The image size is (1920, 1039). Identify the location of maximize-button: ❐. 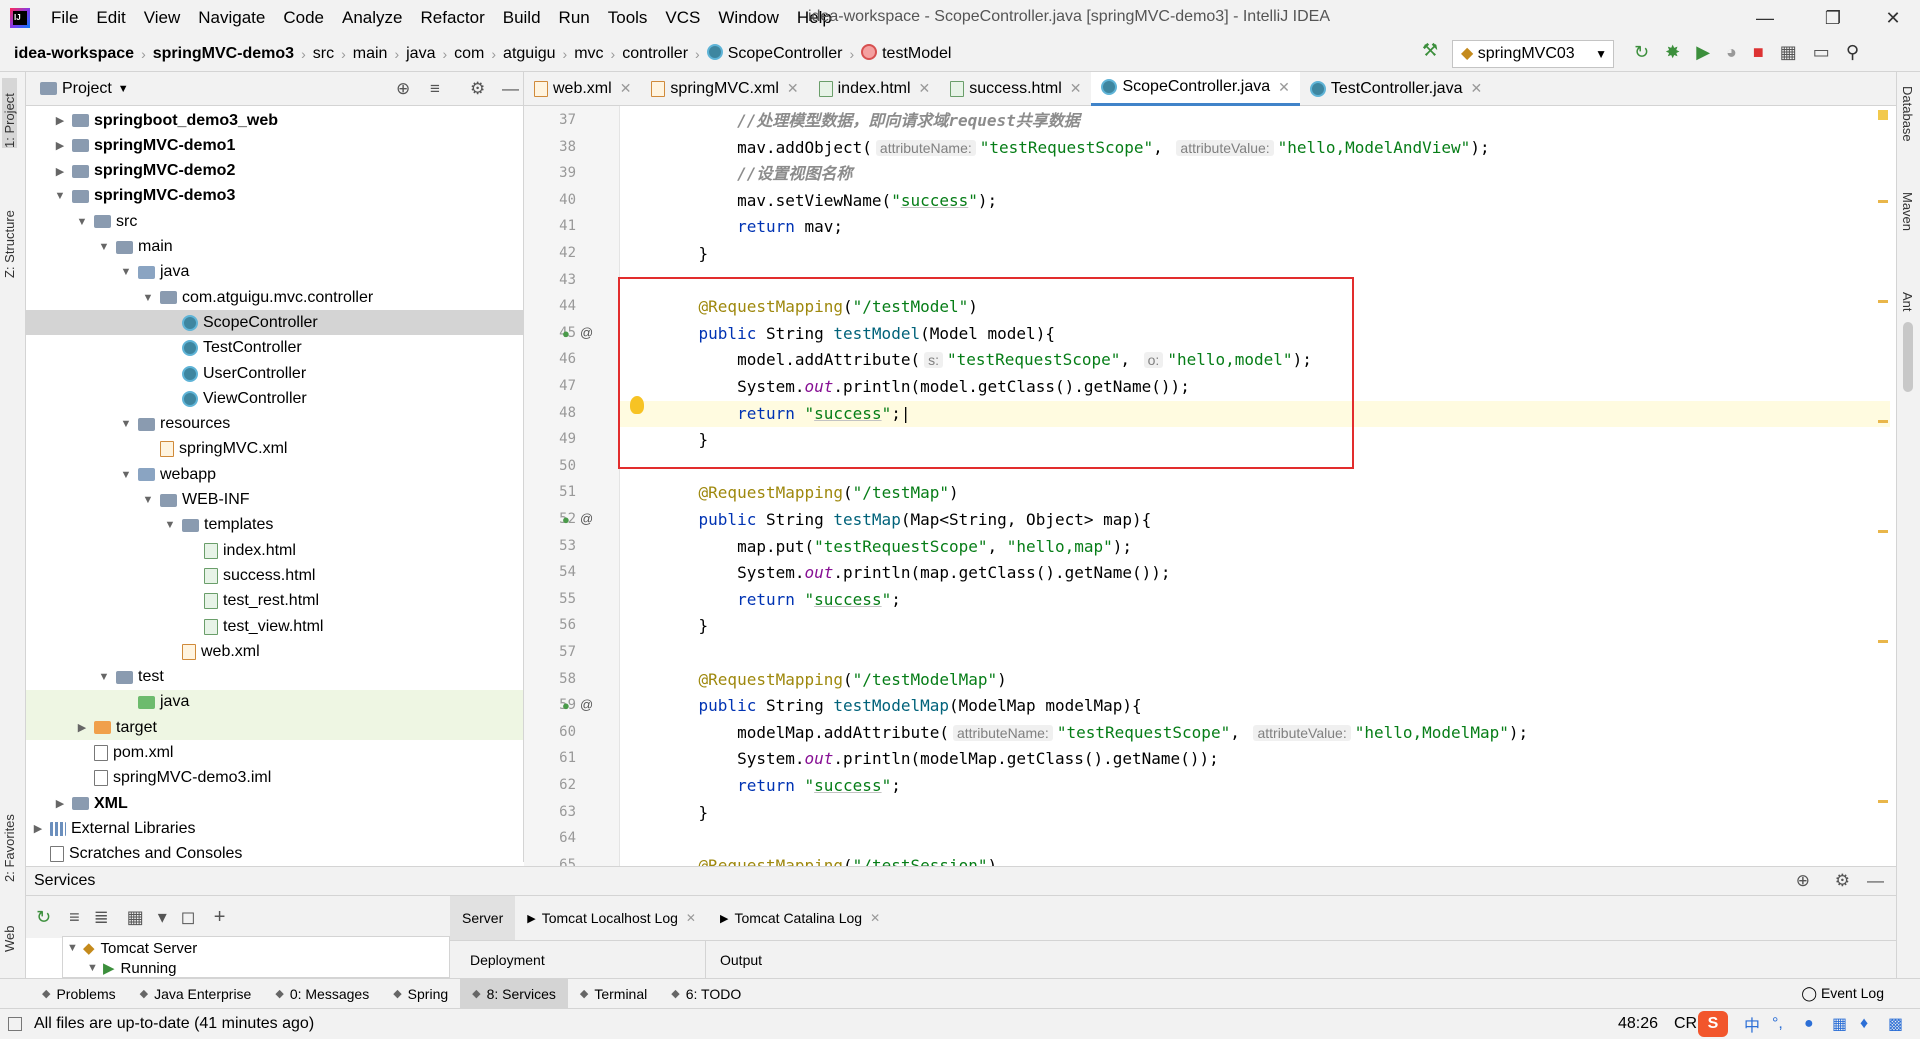
(1833, 18).